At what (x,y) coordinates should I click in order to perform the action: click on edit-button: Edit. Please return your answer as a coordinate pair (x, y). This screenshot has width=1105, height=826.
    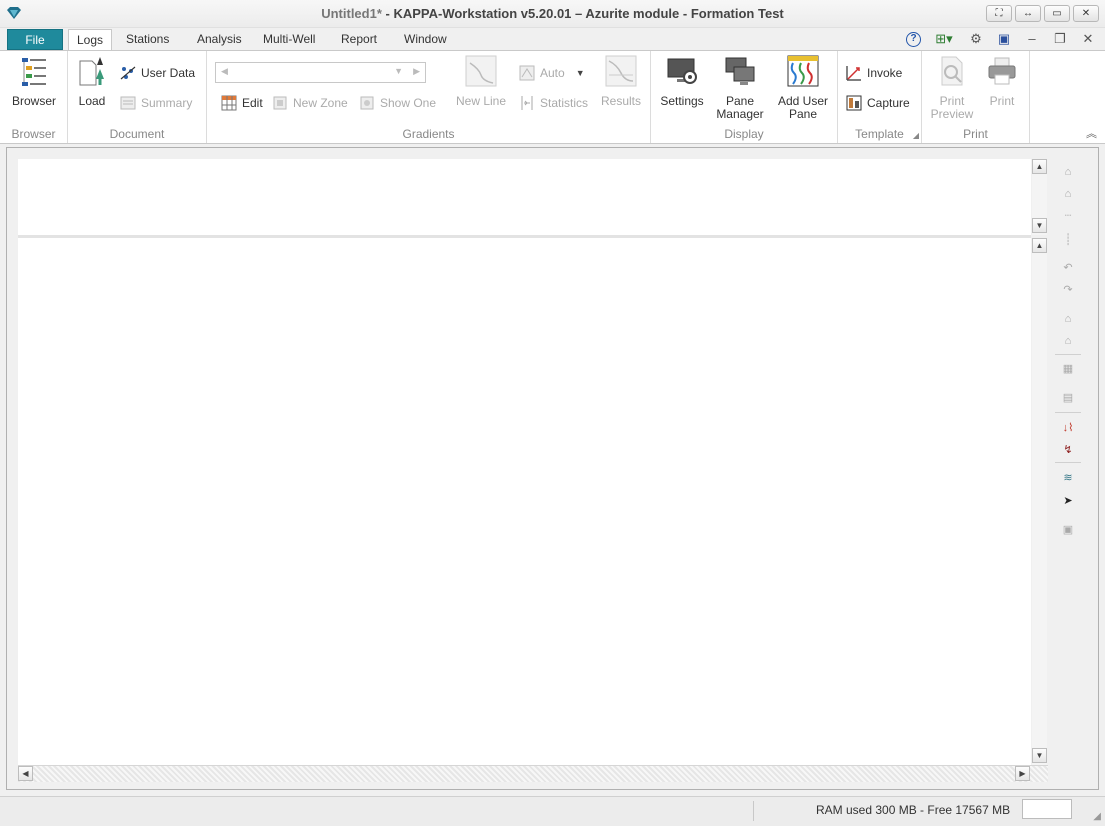
    Looking at the image, I should click on (242, 103).